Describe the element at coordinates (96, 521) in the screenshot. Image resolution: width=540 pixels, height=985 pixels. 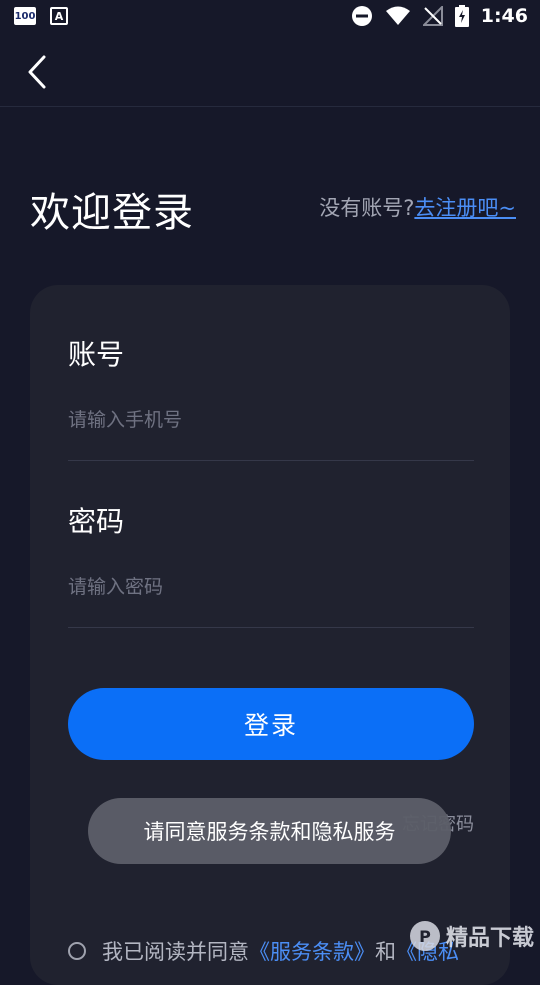
I see `password-label: 密码` at that location.